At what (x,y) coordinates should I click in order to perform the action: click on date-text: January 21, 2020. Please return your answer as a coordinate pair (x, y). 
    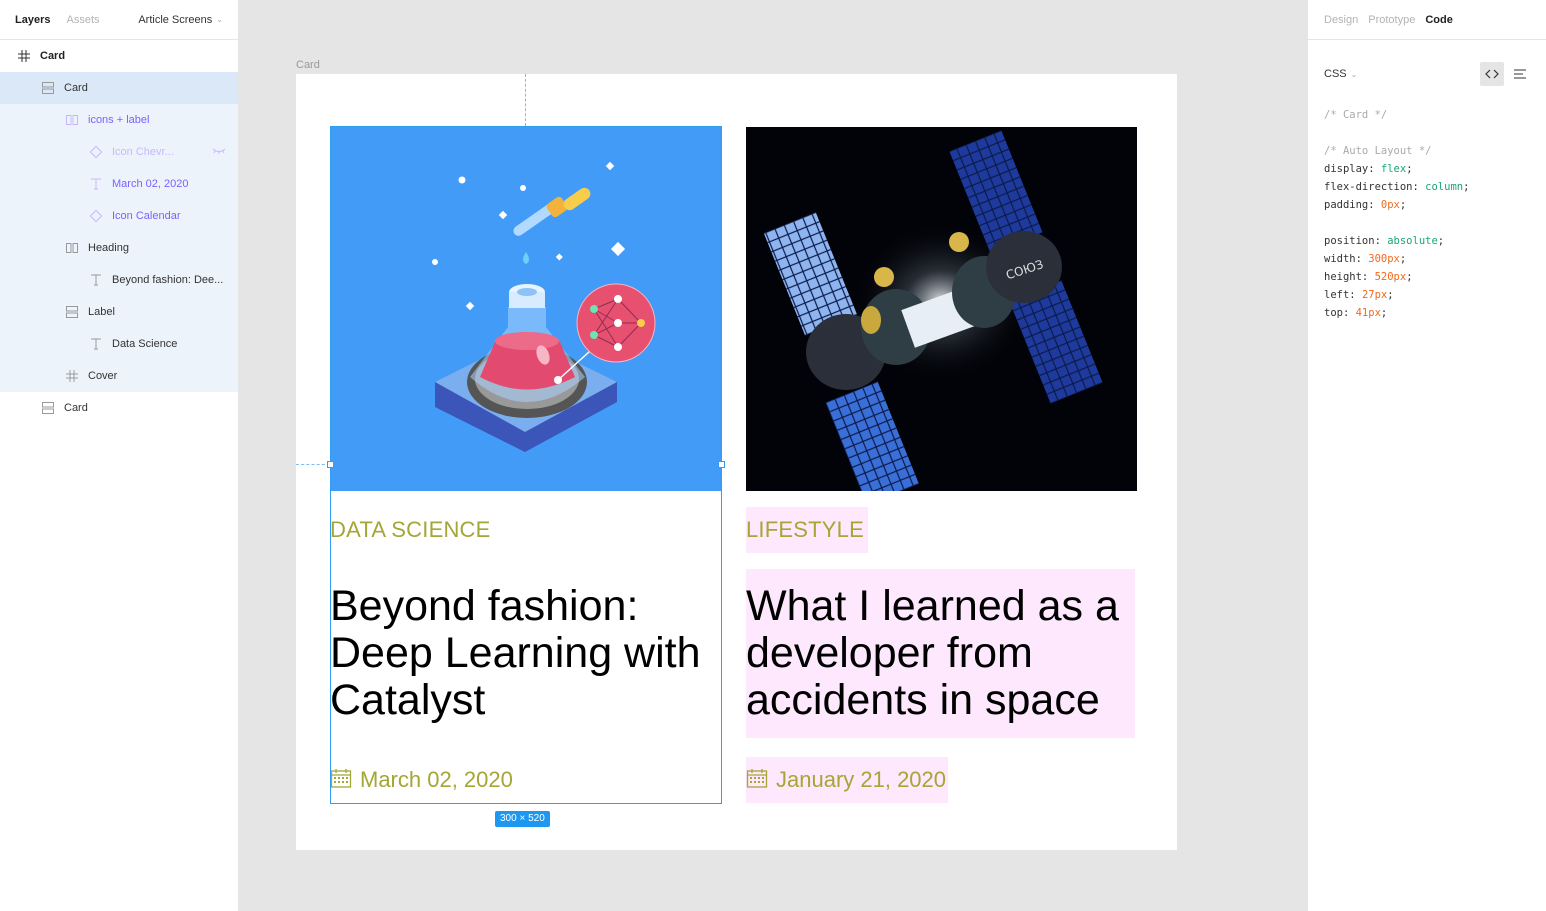
    Looking at the image, I should click on (861, 780).